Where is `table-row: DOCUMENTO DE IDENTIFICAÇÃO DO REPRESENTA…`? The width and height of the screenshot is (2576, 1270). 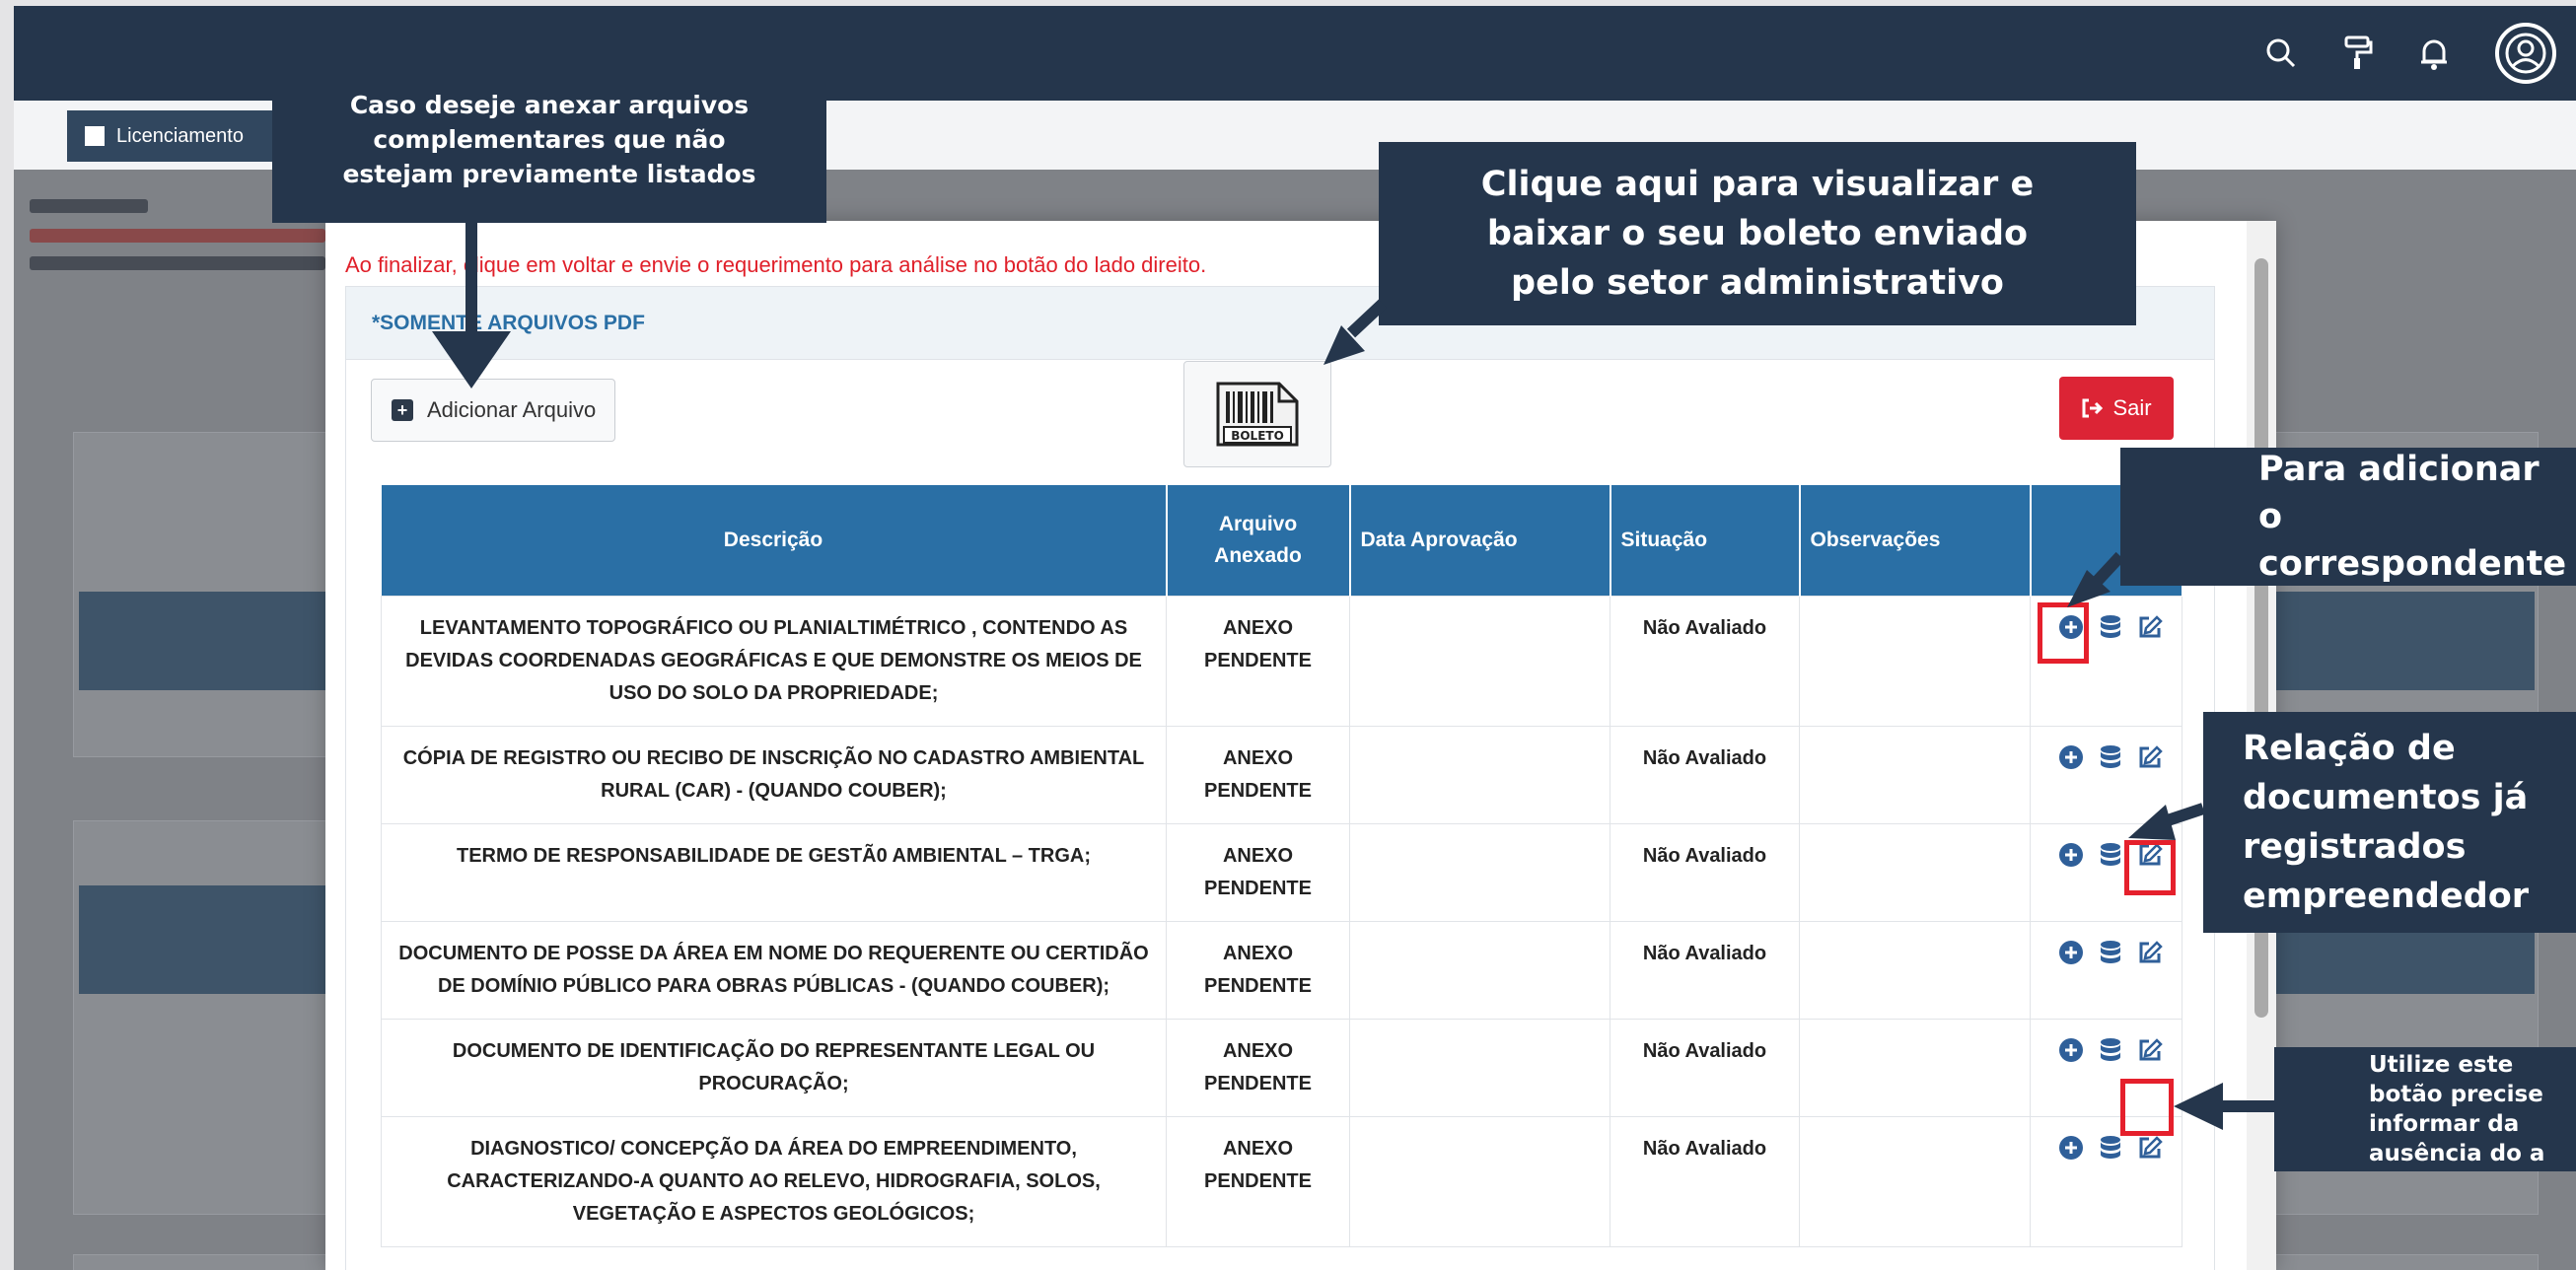
table-row: DOCUMENTO DE IDENTIFICAÇÃO DO REPRESENTA… is located at coordinates (1281, 1067).